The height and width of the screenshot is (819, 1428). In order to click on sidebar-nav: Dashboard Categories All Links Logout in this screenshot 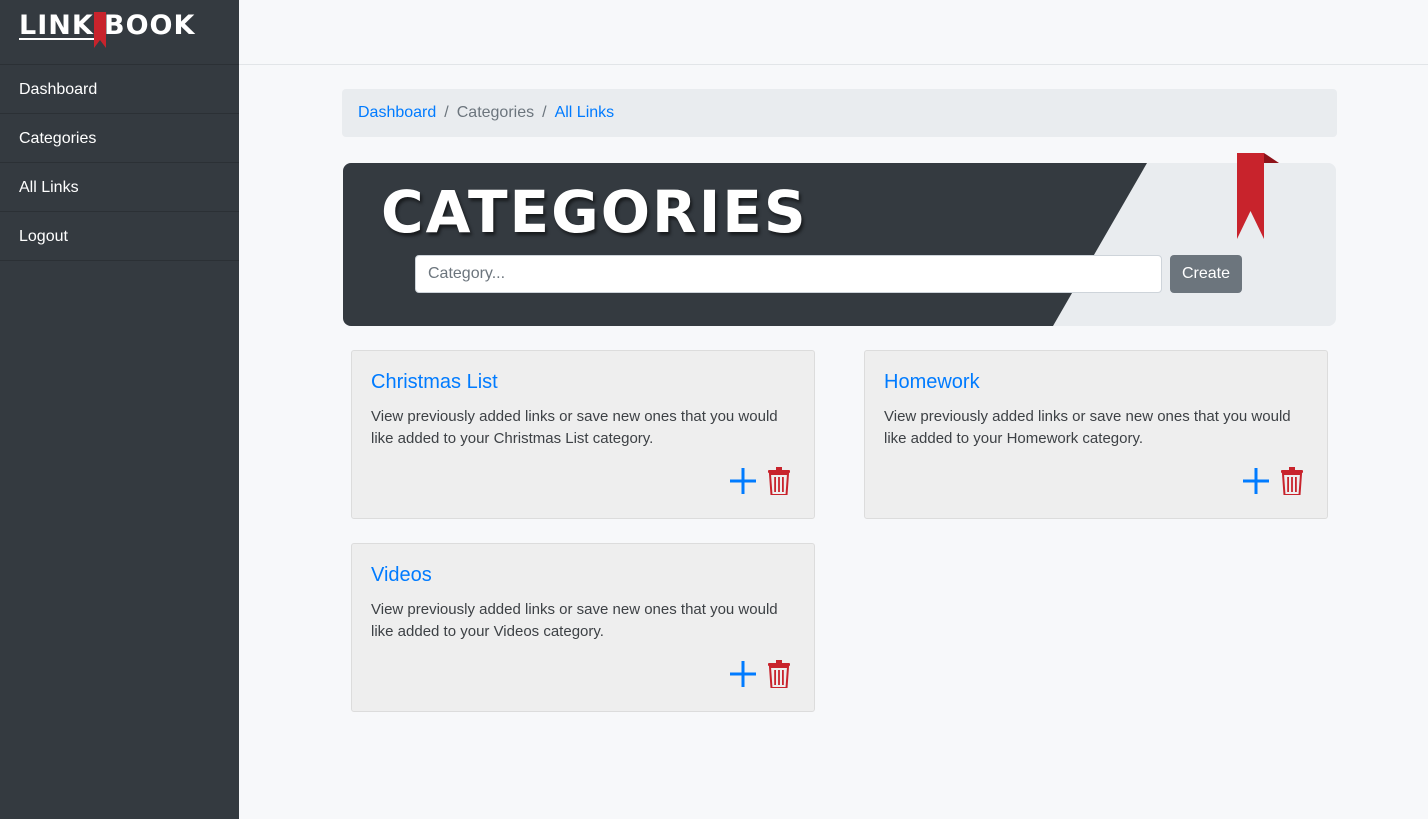, I will do `click(119, 163)`.